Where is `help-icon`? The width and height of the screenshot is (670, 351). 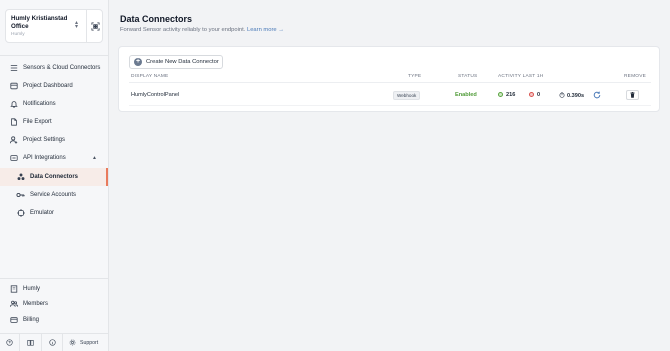
help-icon is located at coordinates (9, 342).